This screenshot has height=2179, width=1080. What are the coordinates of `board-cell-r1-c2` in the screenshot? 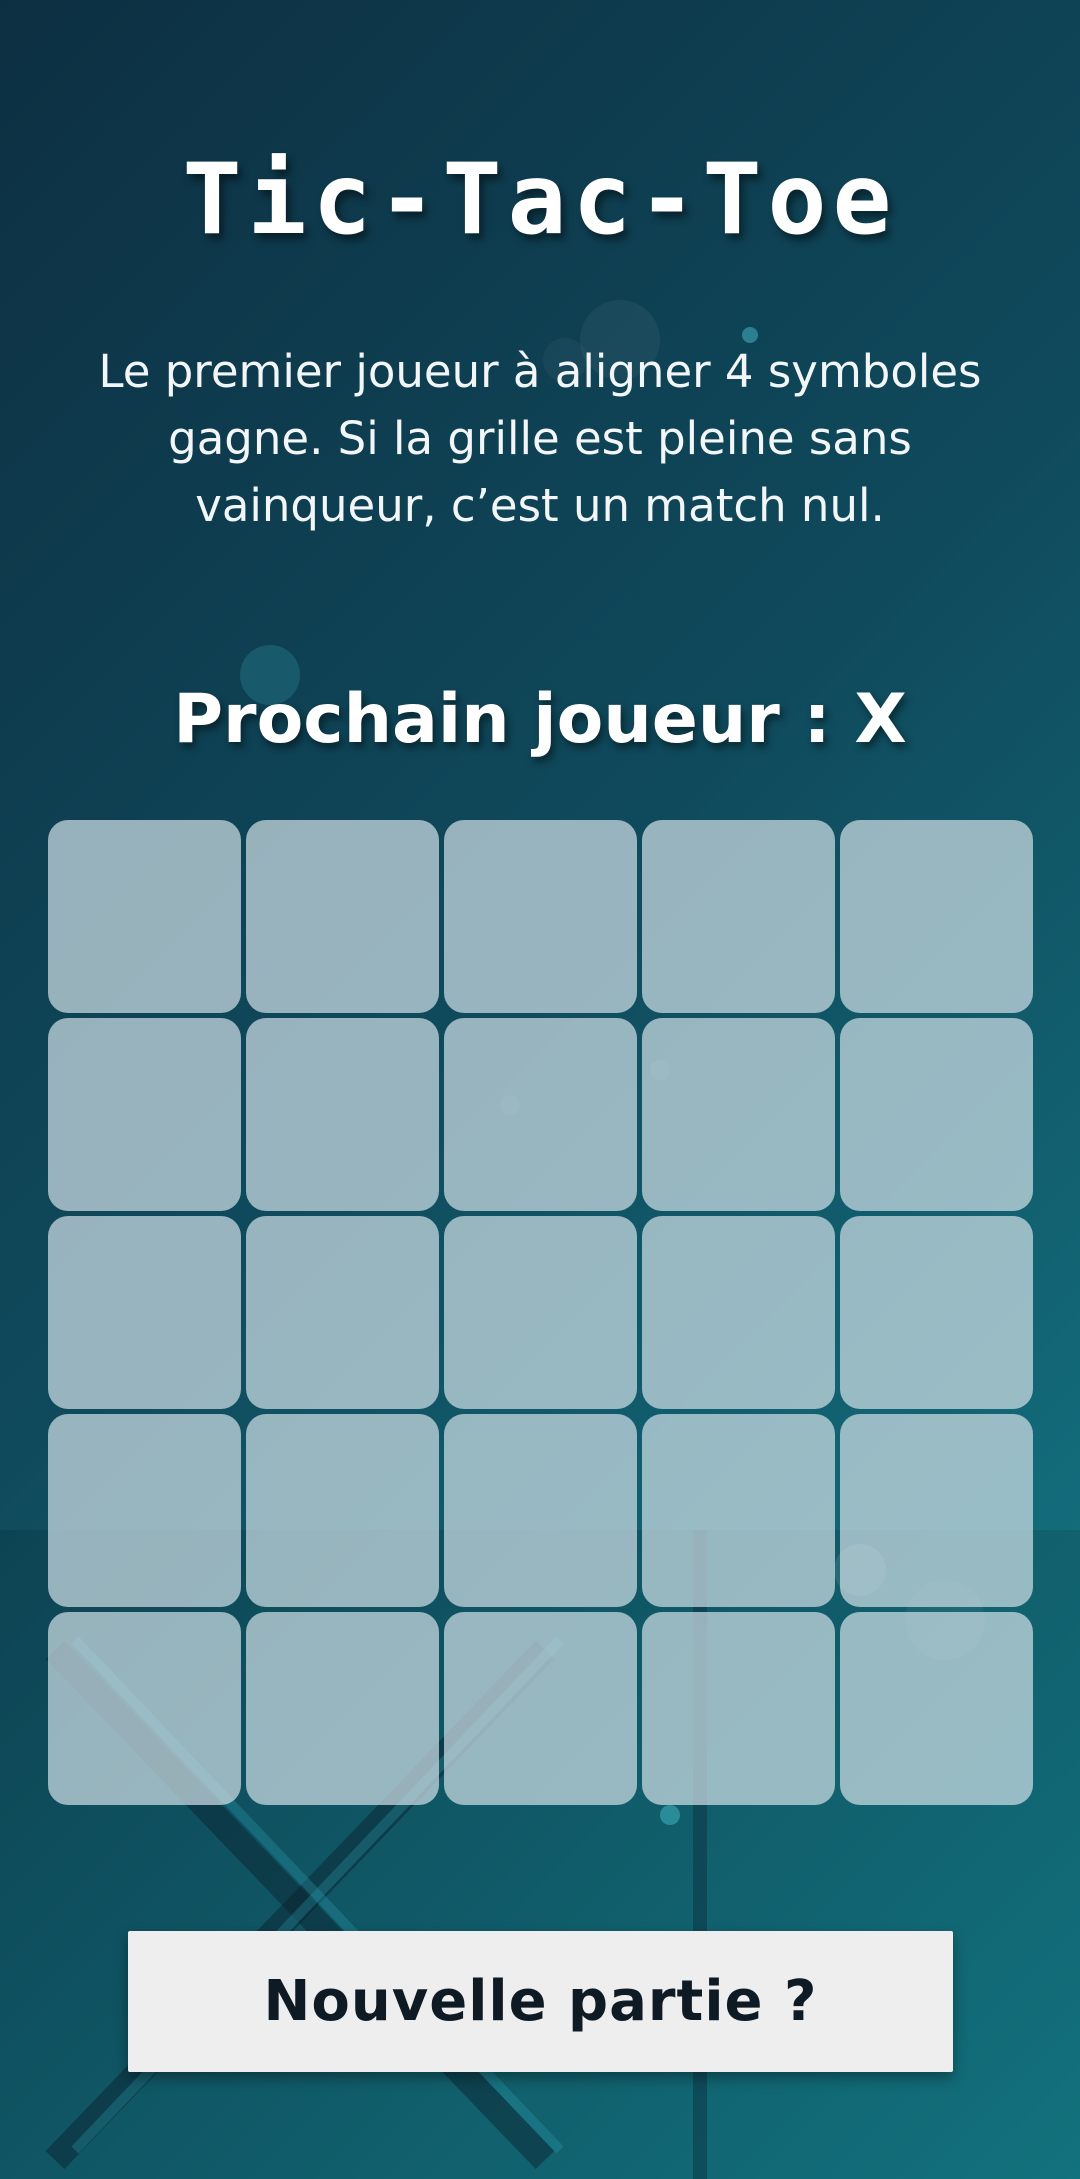 It's located at (342, 916).